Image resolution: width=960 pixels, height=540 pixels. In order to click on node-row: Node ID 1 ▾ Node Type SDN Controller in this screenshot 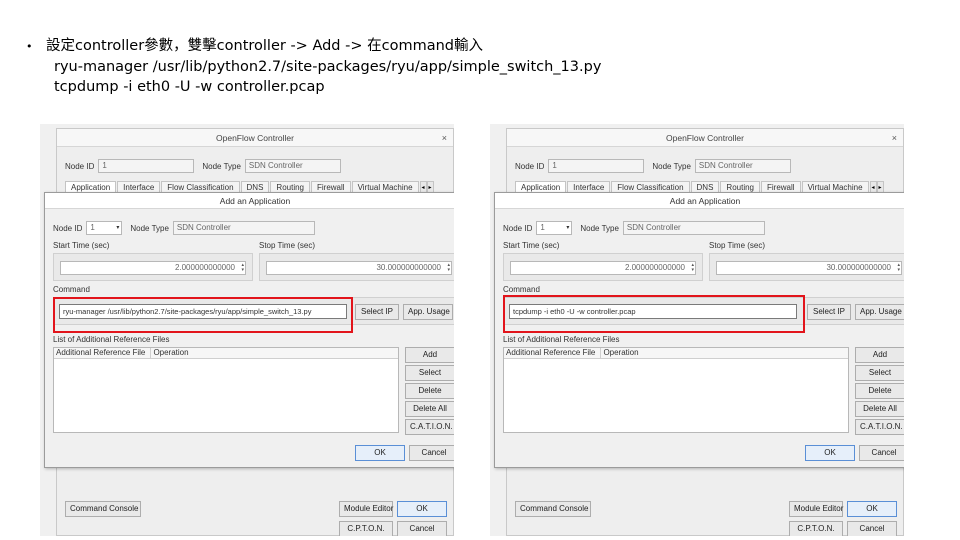, I will do `click(634, 228)`.